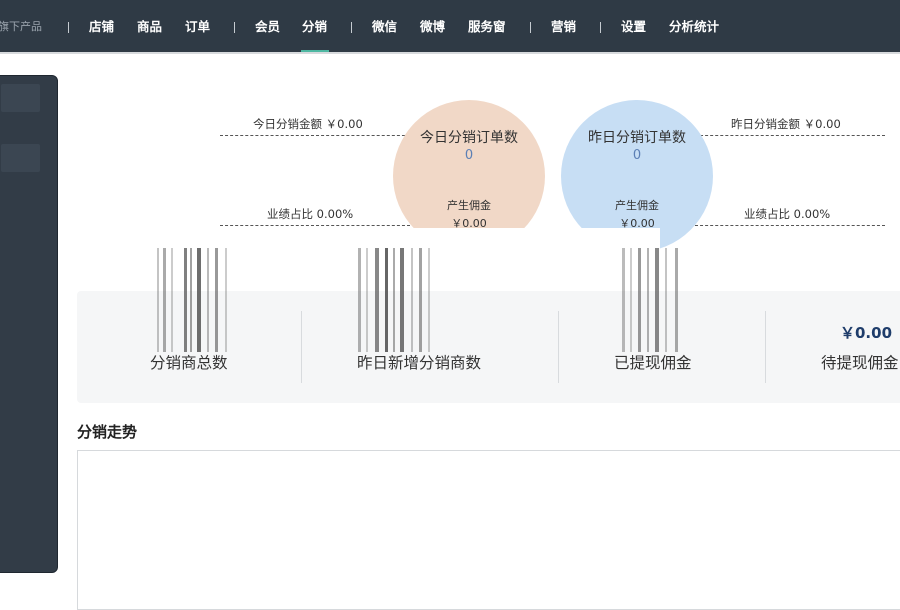  What do you see at coordinates (633, 27) in the screenshot?
I see `nav-item-settings: 设置` at bounding box center [633, 27].